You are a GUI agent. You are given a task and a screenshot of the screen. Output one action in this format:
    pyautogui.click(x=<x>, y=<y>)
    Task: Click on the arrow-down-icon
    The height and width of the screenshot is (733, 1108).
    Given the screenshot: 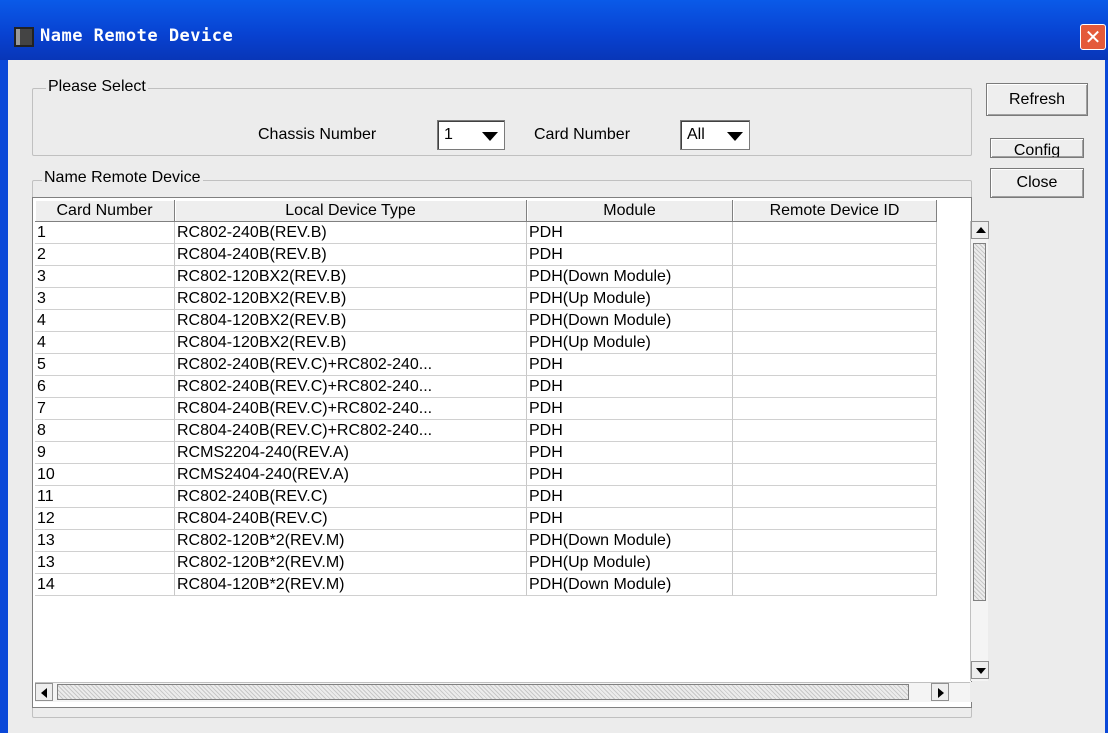 What is the action you would take?
    pyautogui.click(x=981, y=671)
    